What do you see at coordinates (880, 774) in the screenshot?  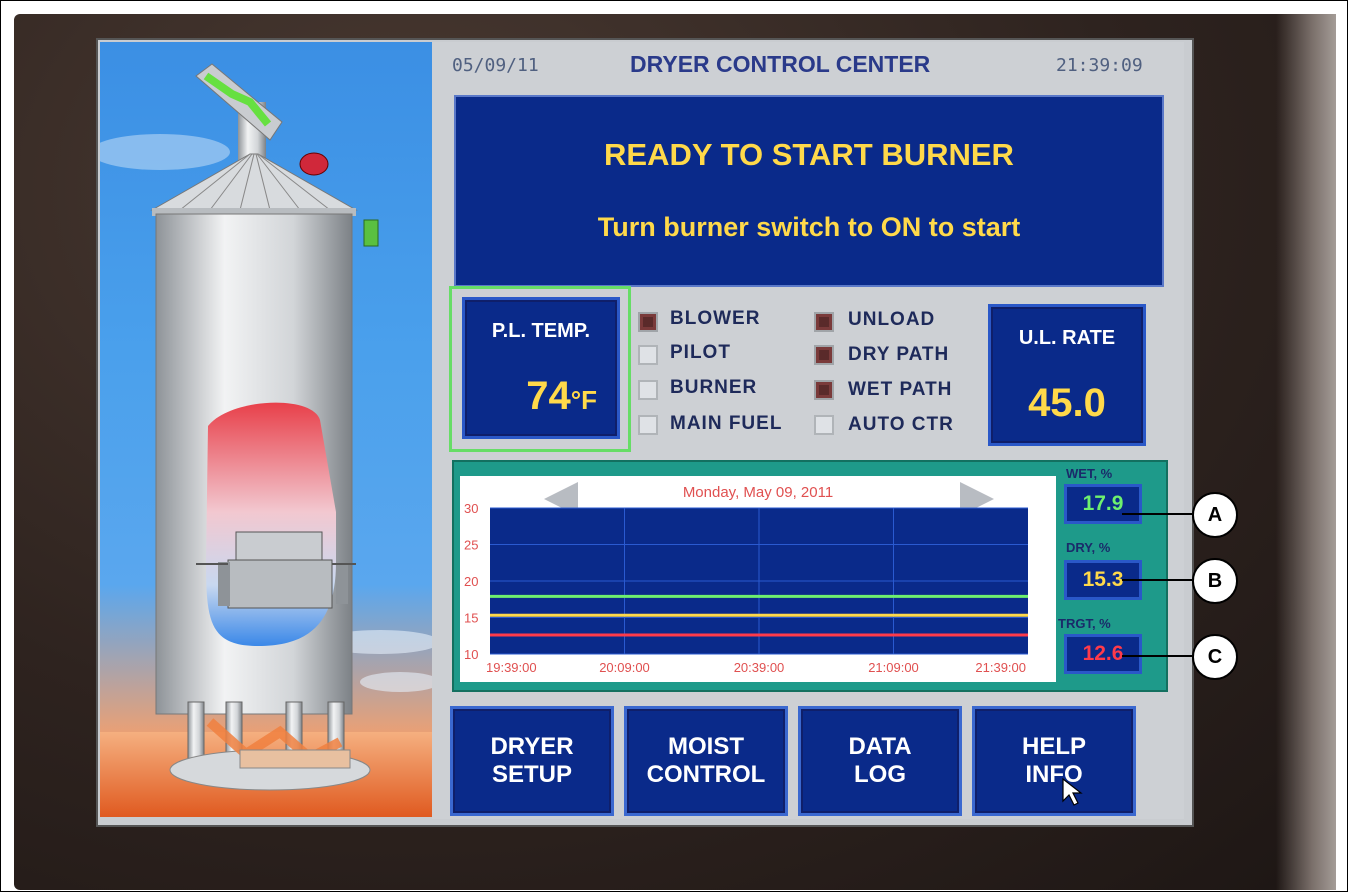 I see `data-log-label-2: LOG` at bounding box center [880, 774].